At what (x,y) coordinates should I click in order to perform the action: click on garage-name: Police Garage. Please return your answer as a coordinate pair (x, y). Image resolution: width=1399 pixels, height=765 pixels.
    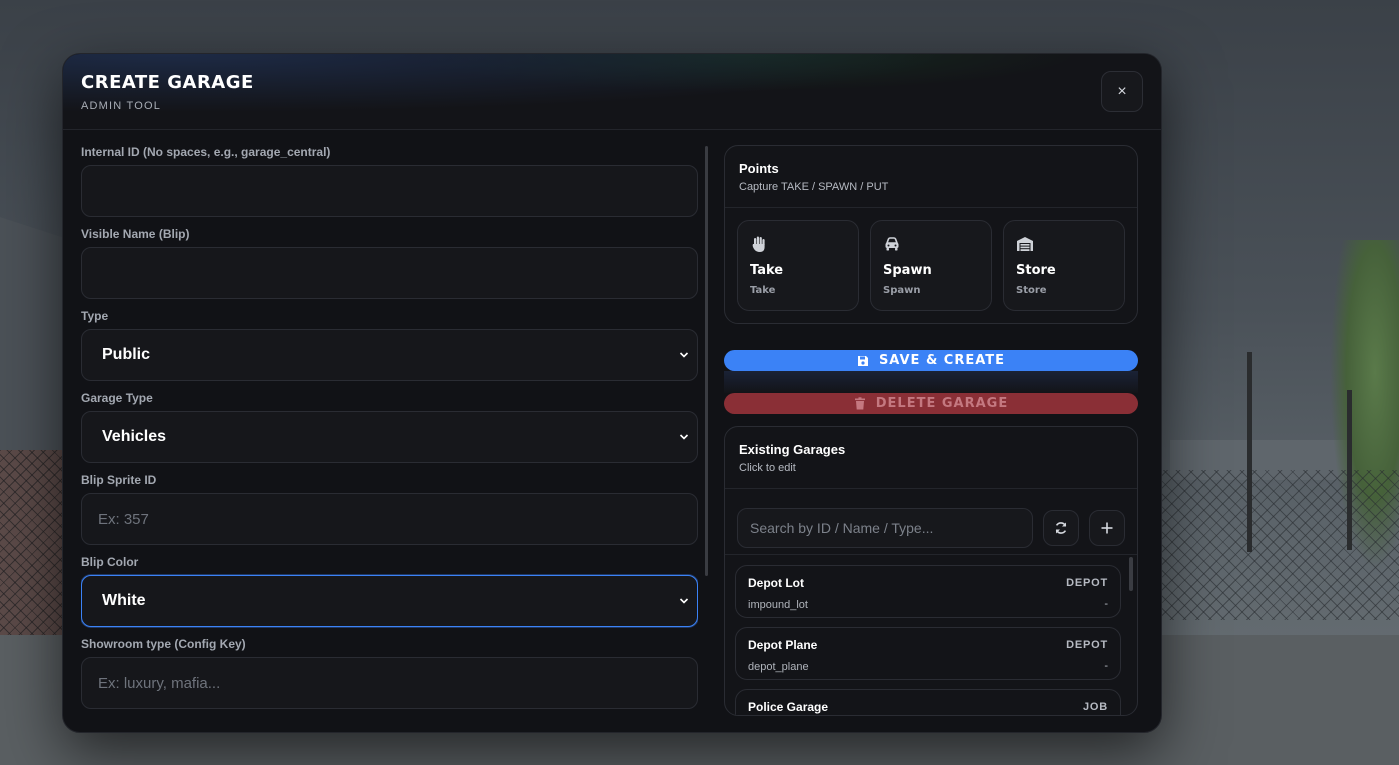
    Looking at the image, I should click on (788, 707).